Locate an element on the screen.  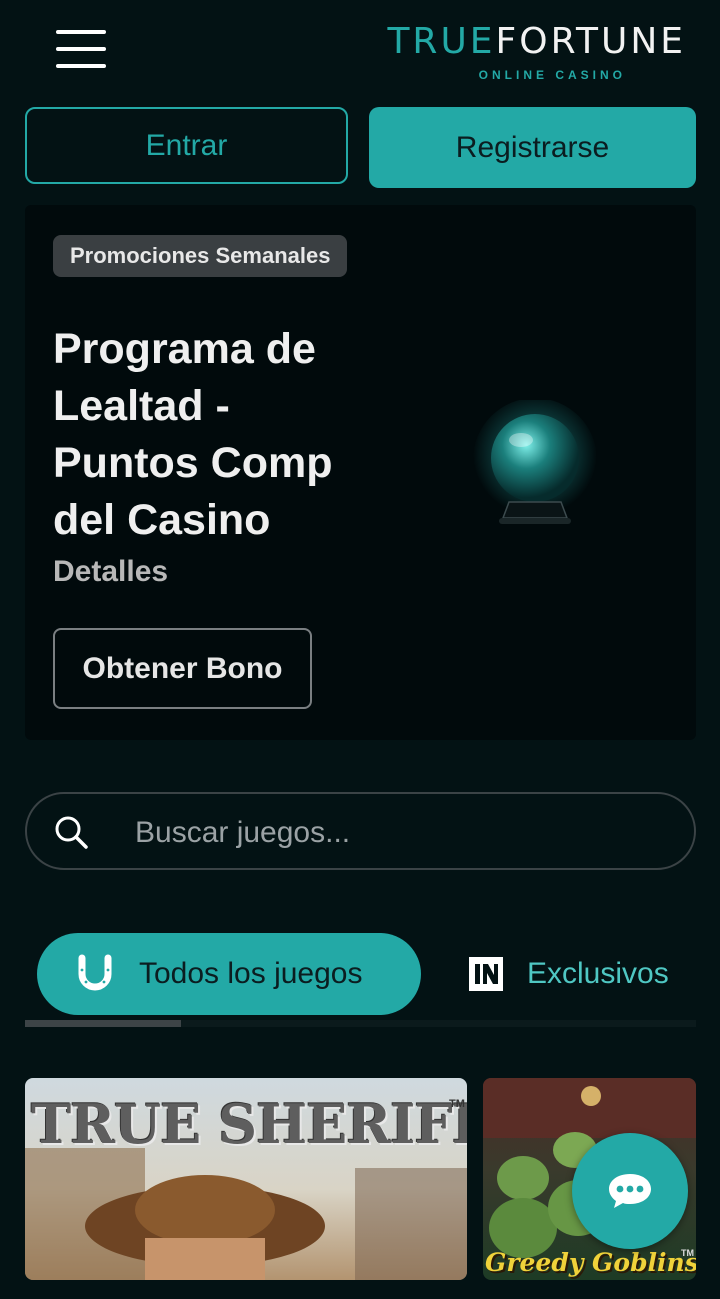
register-button: Registrarse is located at coordinates (532, 147).